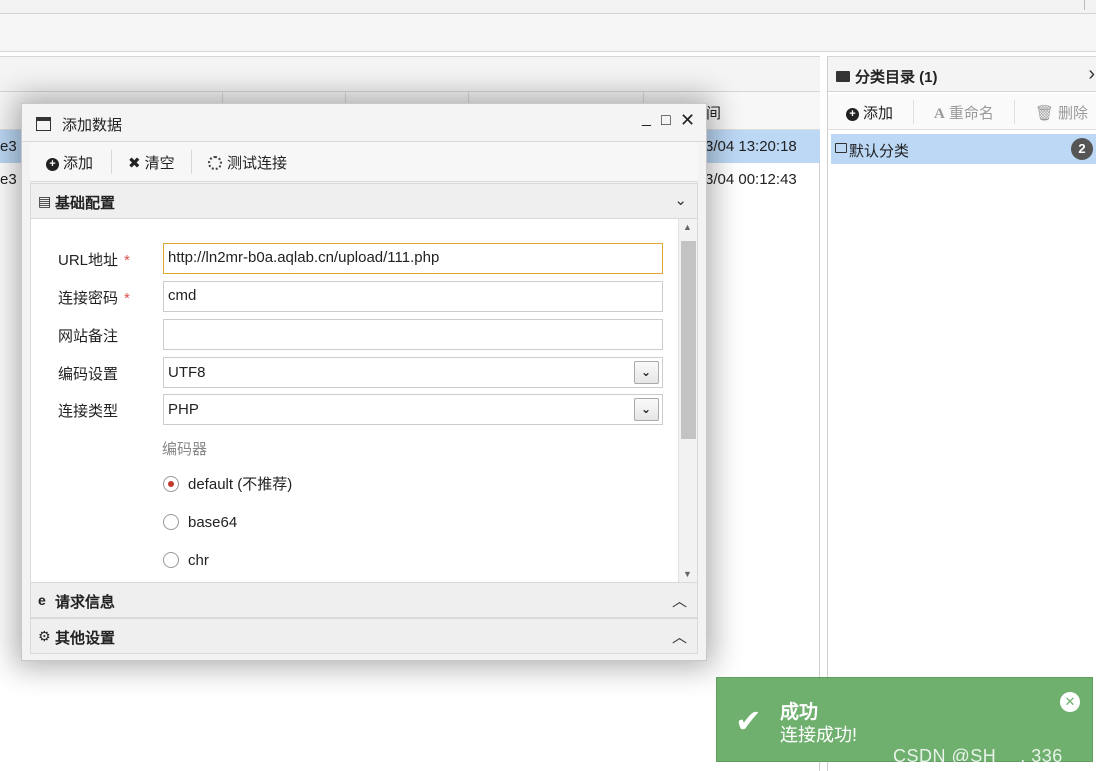  I want to click on add-button: + 添加, so click(69, 162).